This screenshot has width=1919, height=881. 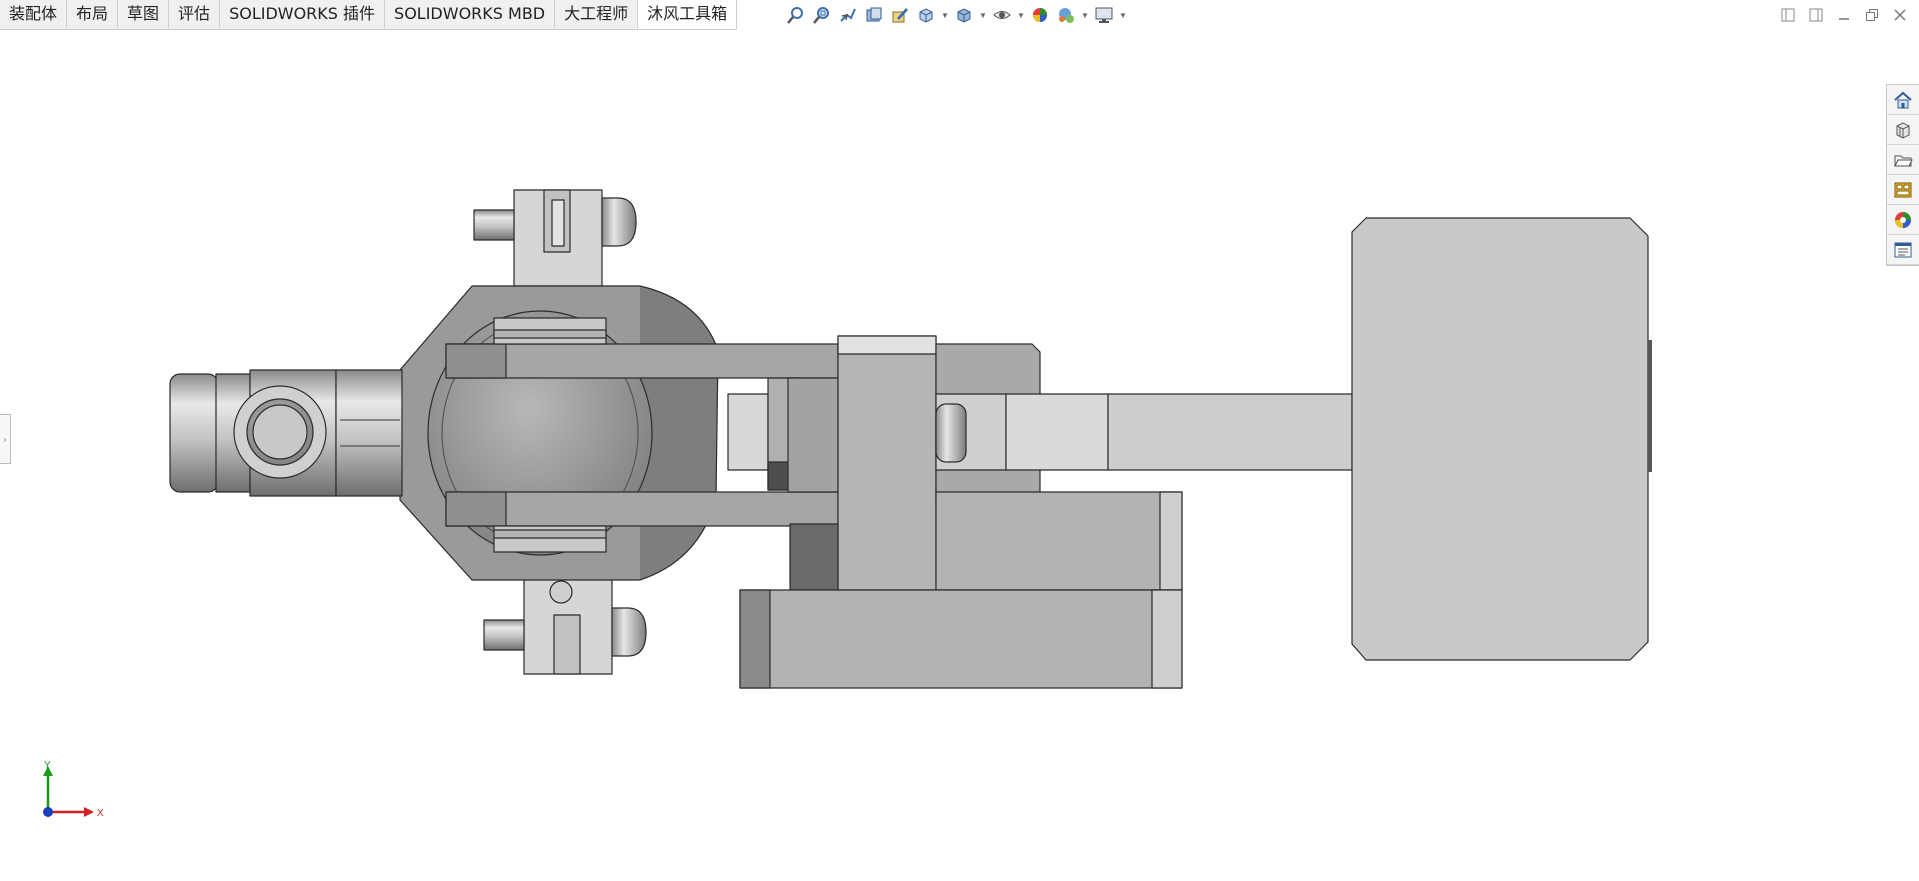 What do you see at coordinates (822, 15) in the screenshot?
I see `zoom-to-area-icon` at bounding box center [822, 15].